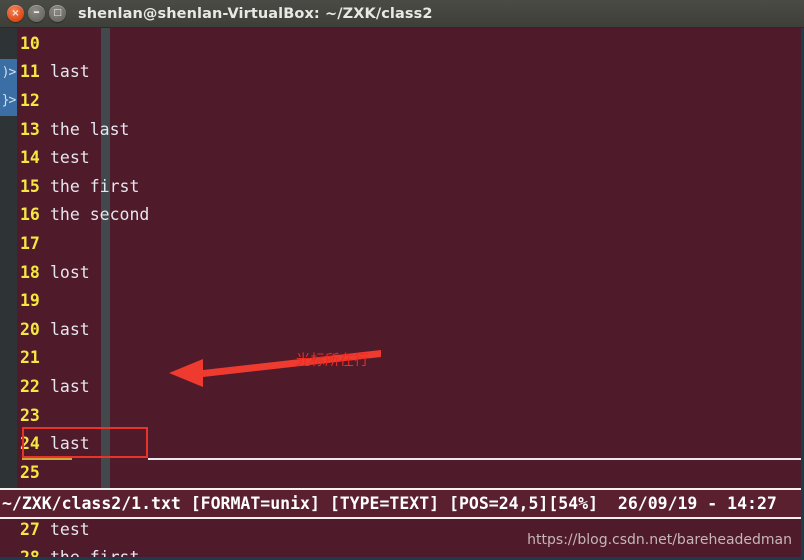 The width and height of the screenshot is (804, 560). What do you see at coordinates (30, 215) in the screenshot?
I see `line-number: 16` at bounding box center [30, 215].